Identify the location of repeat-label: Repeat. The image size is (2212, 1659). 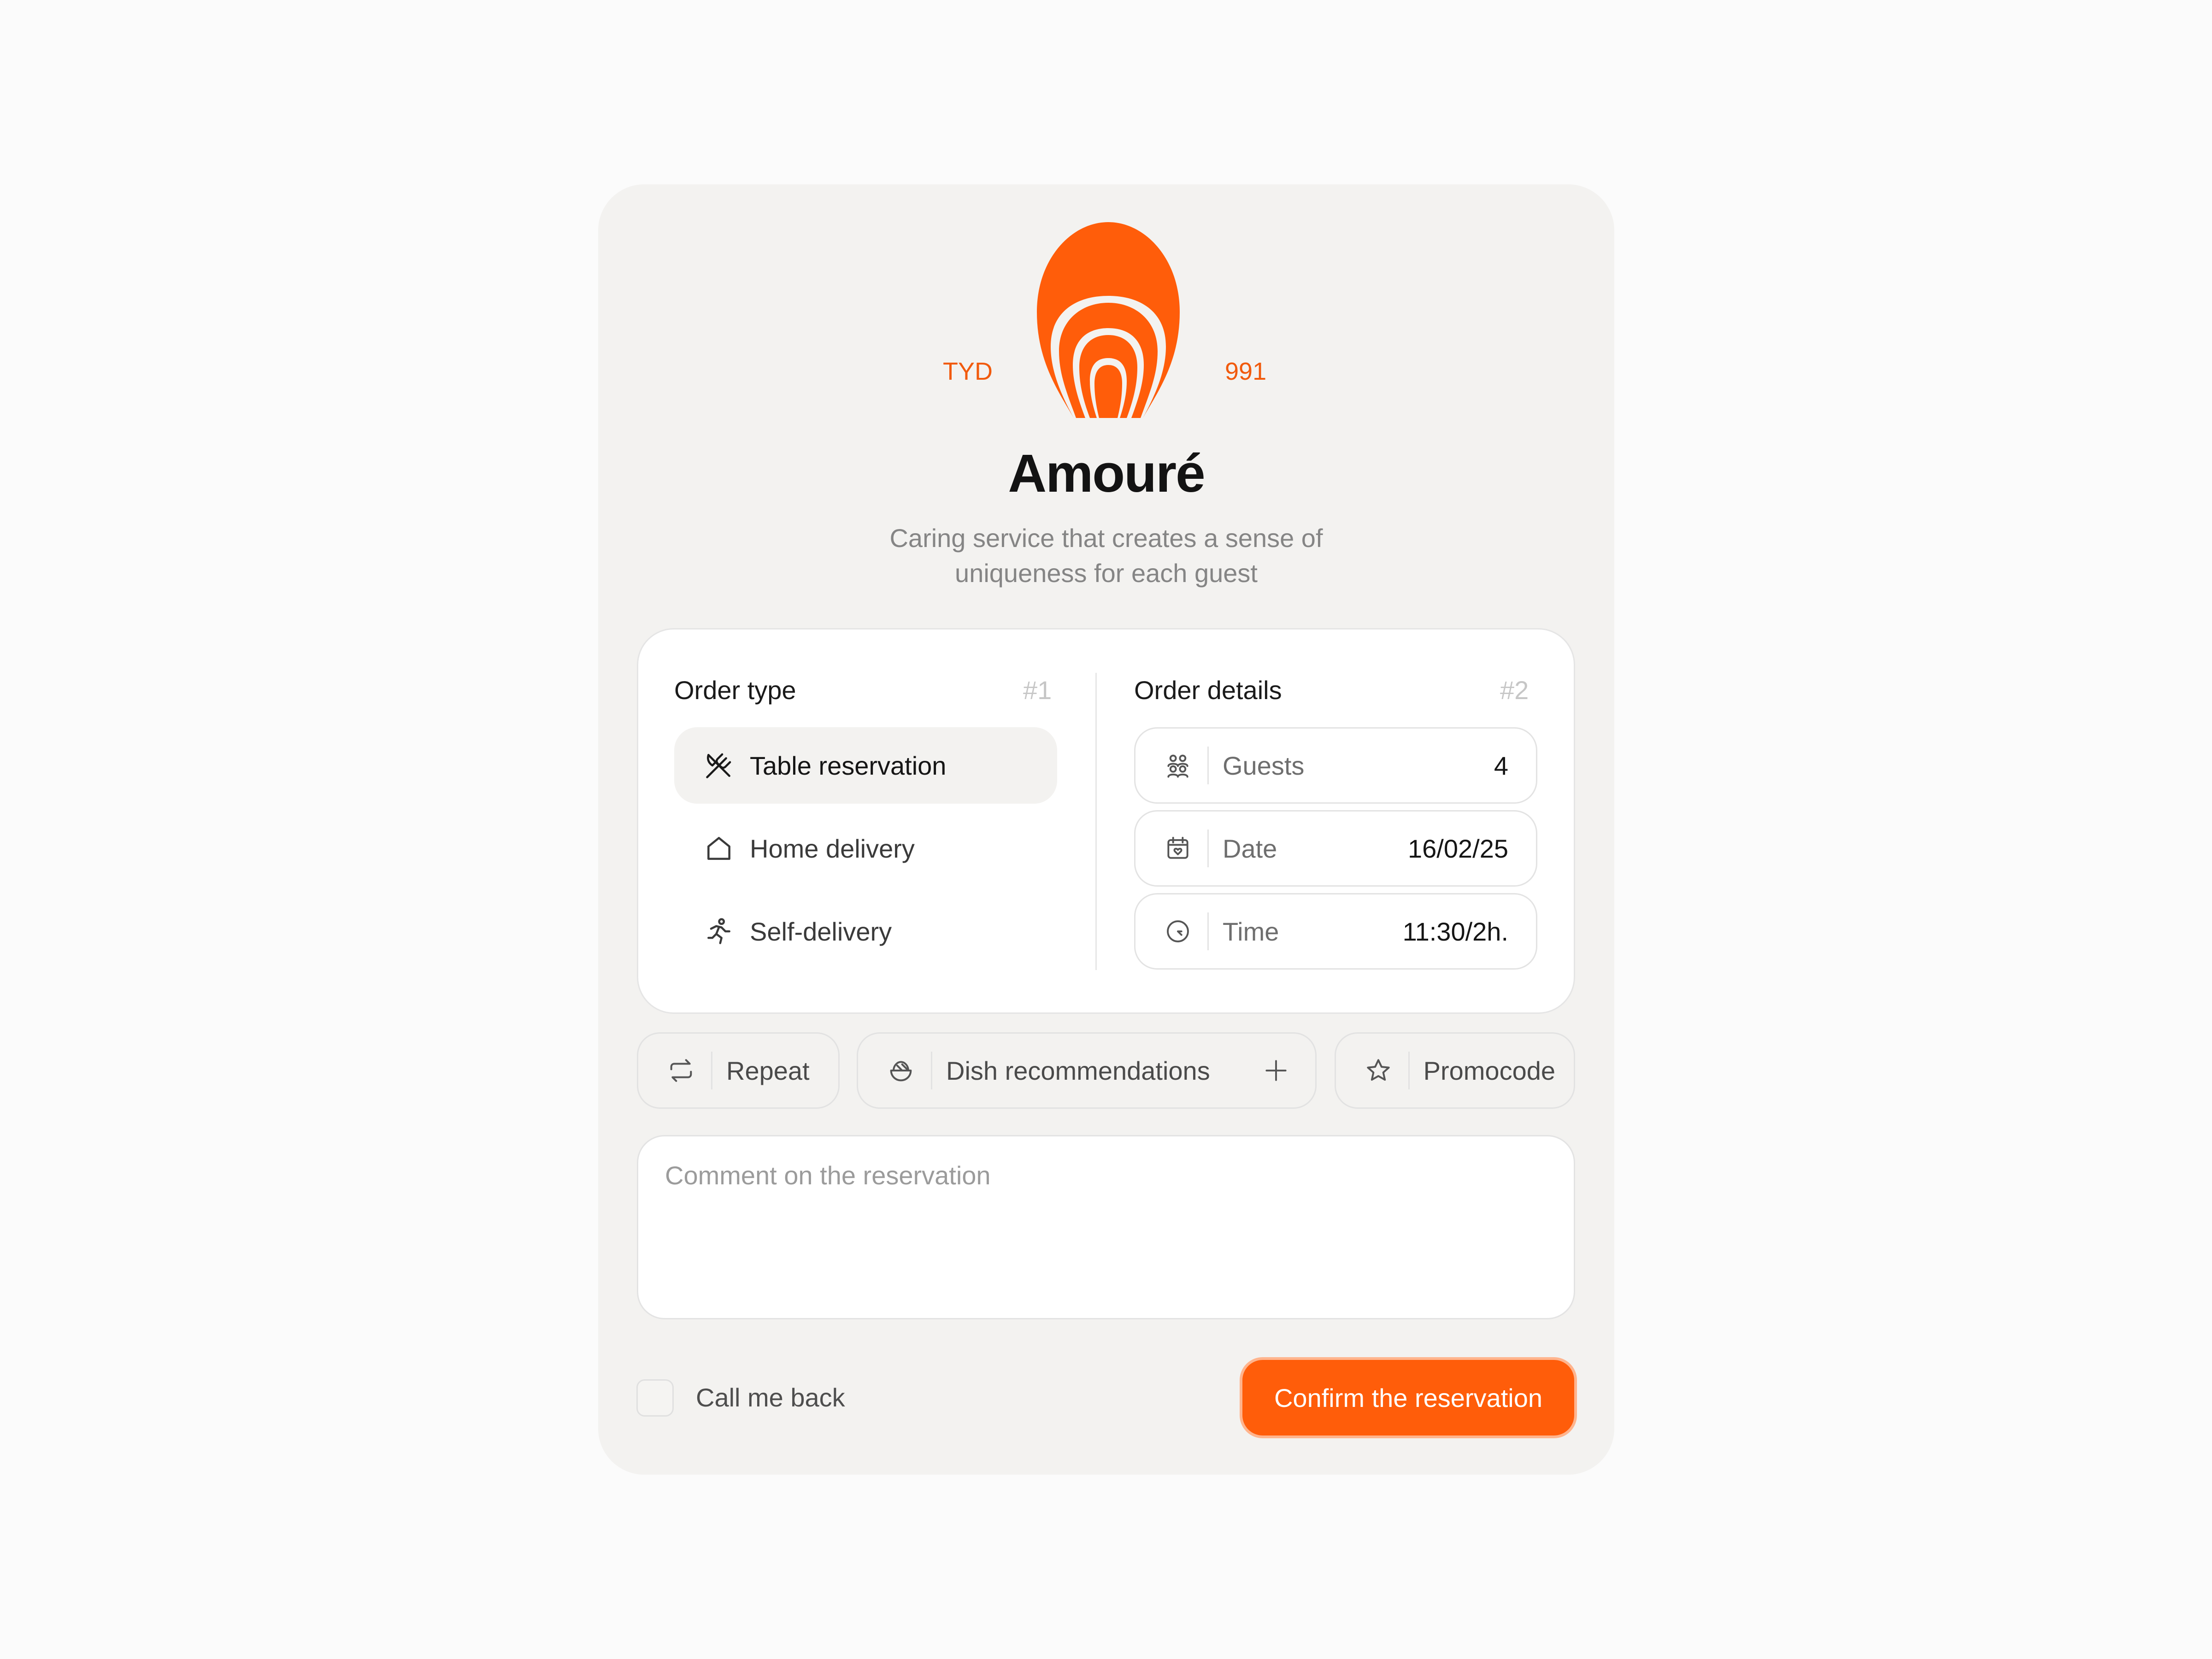
(768, 1070).